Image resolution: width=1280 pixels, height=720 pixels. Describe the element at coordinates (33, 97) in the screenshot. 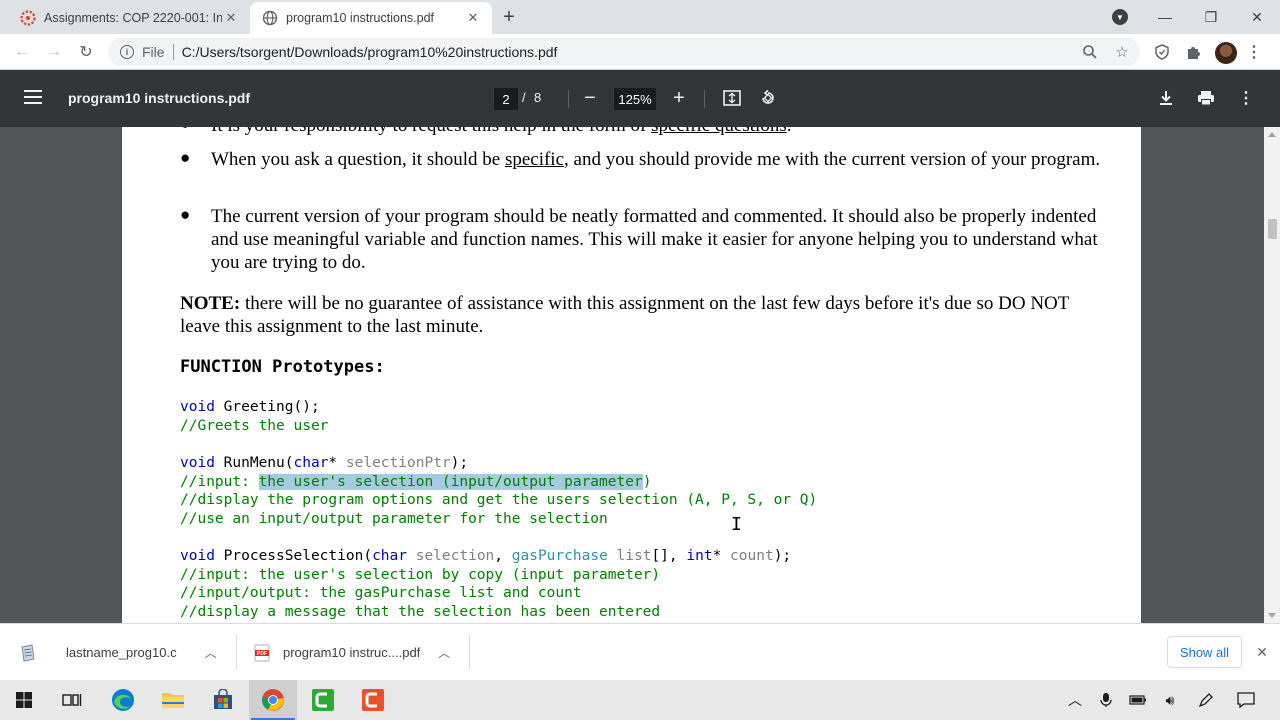

I see `hamburger-menu-icon` at that location.